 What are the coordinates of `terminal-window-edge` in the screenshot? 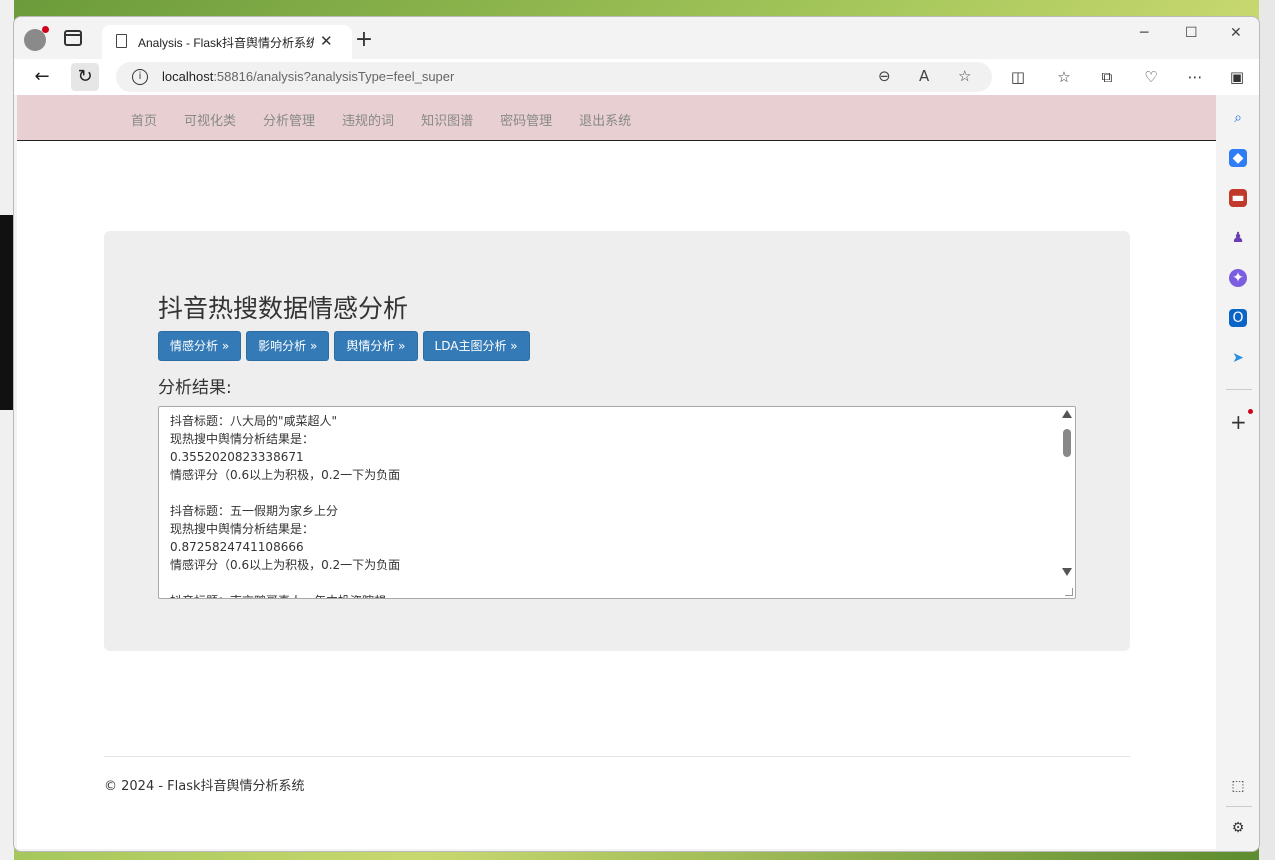 It's located at (7, 312).